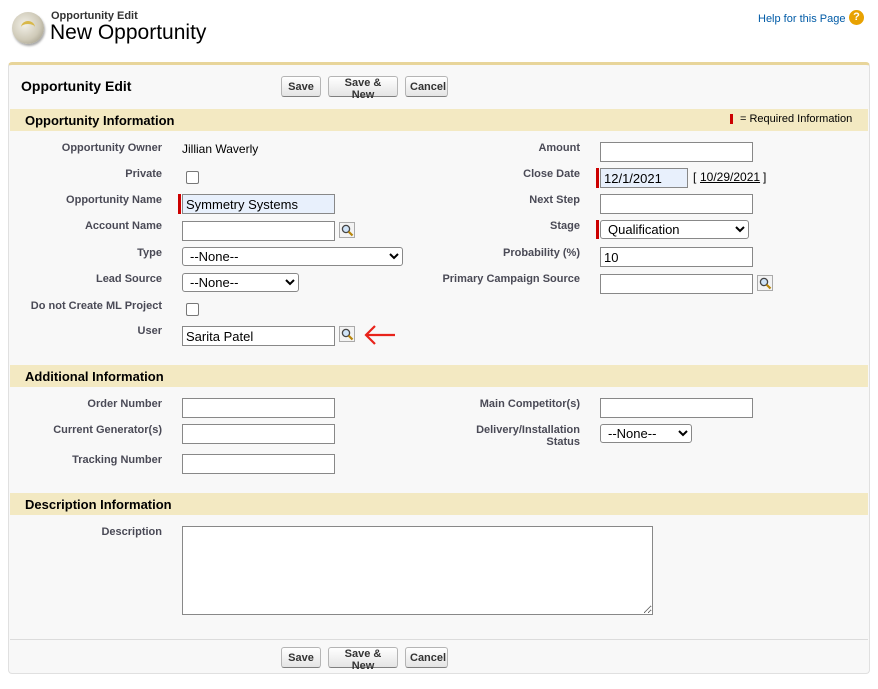 The width and height of the screenshot is (878, 689). What do you see at coordinates (439, 504) in the screenshot?
I see `section-description-information: Description Information` at bounding box center [439, 504].